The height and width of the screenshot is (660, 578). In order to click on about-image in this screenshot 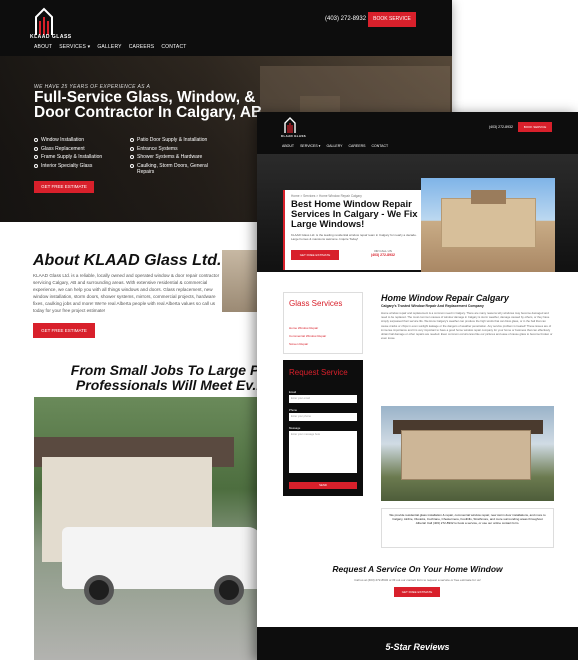, I will do `click(242, 281)`.